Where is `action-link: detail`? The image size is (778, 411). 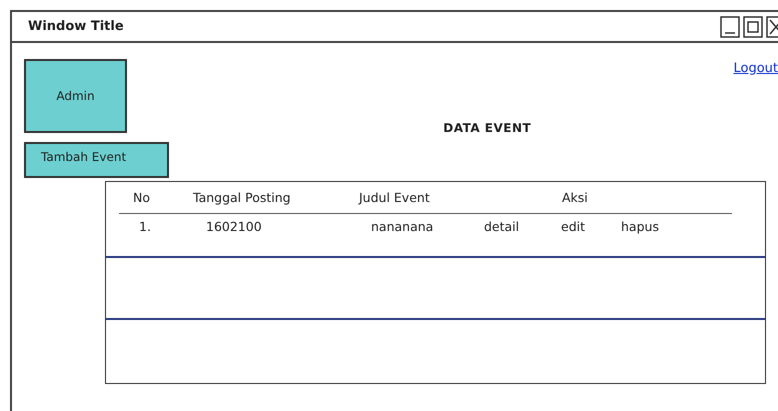
action-link: detail is located at coordinates (502, 226).